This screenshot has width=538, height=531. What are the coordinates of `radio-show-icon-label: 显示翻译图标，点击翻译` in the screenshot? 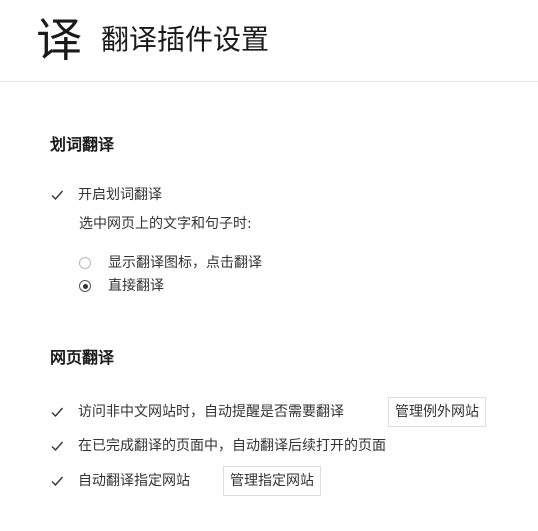 It's located at (185, 263).